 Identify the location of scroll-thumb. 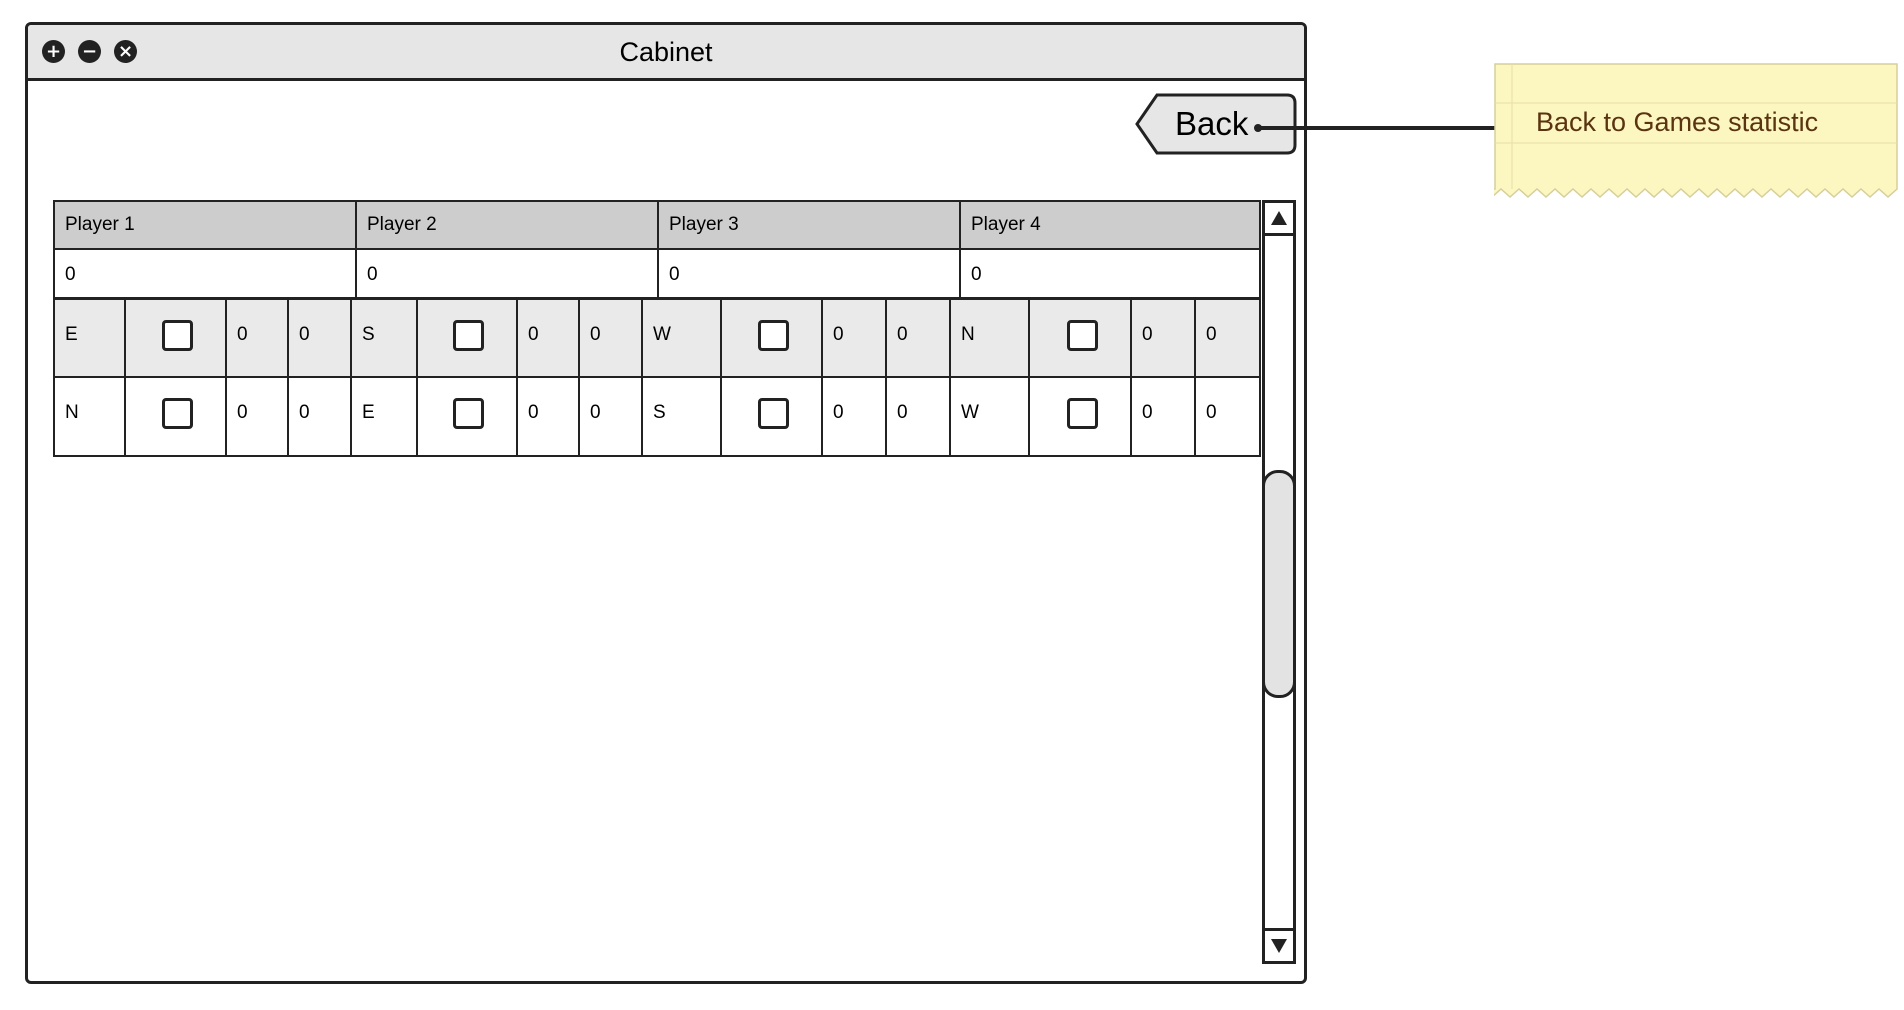
(1279, 584).